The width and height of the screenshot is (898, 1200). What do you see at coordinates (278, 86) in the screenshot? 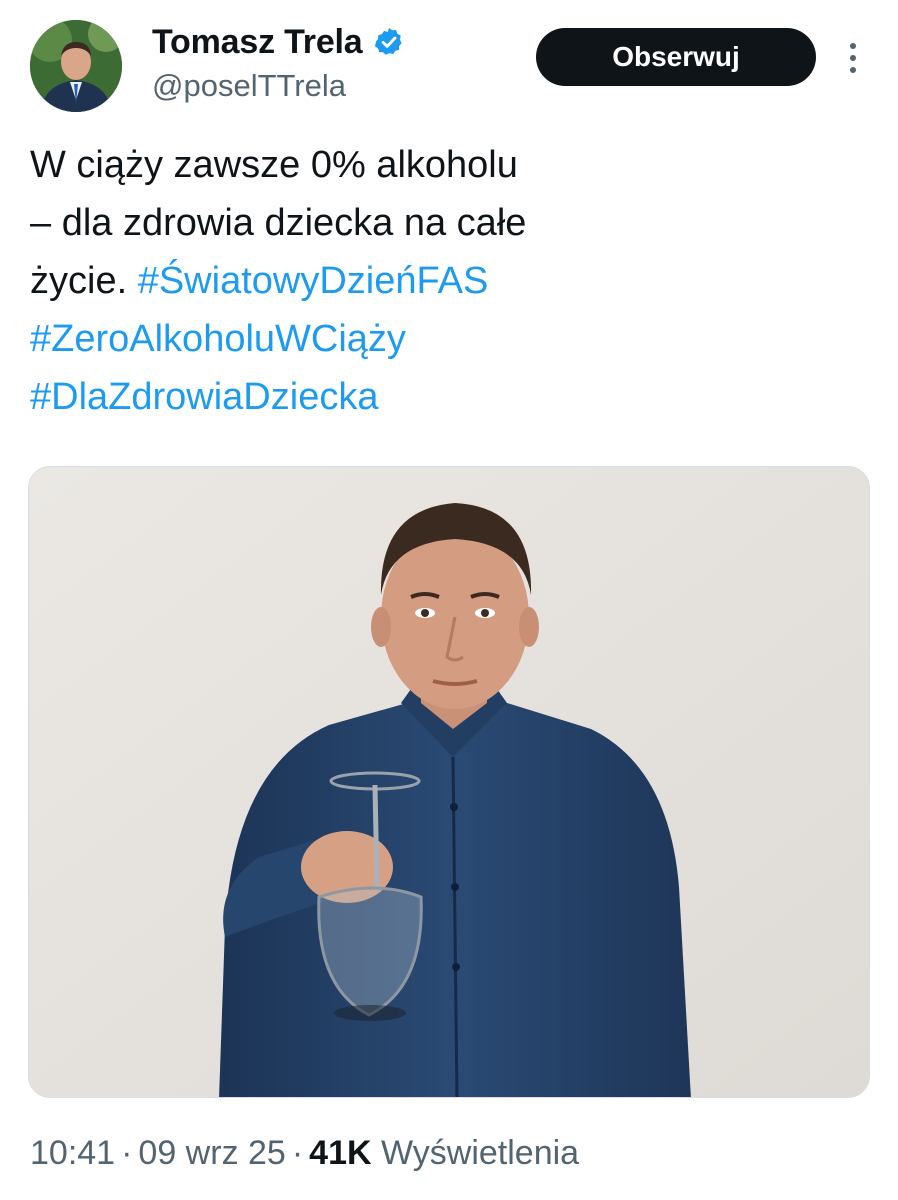
I see `author-handle: @poselTTrela` at bounding box center [278, 86].